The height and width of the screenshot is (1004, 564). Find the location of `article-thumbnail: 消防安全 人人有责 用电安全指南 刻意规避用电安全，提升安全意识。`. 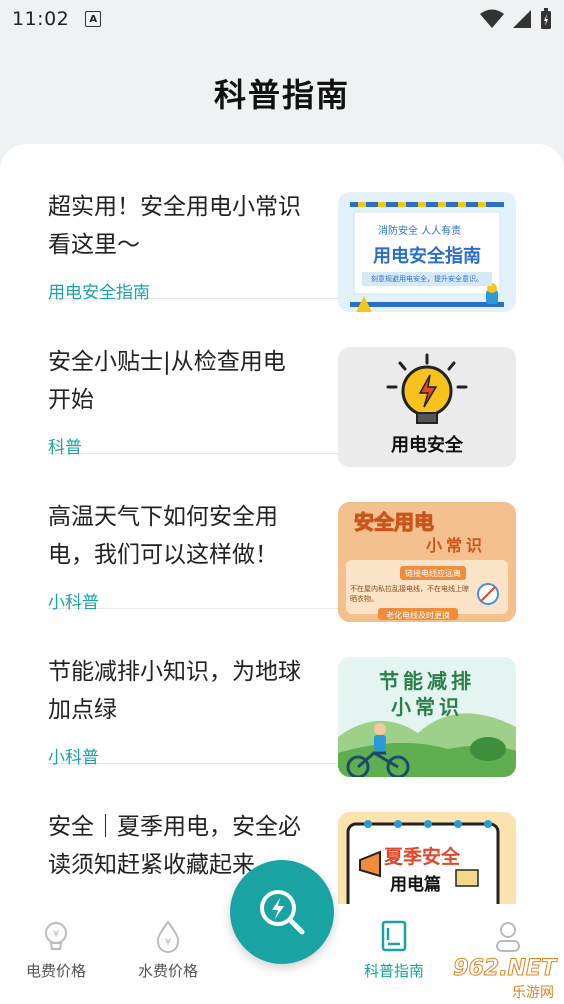

article-thumbnail: 消防安全 人人有责 用电安全指南 刻意规避用电安全，提升安全意识。 is located at coordinates (427, 252).